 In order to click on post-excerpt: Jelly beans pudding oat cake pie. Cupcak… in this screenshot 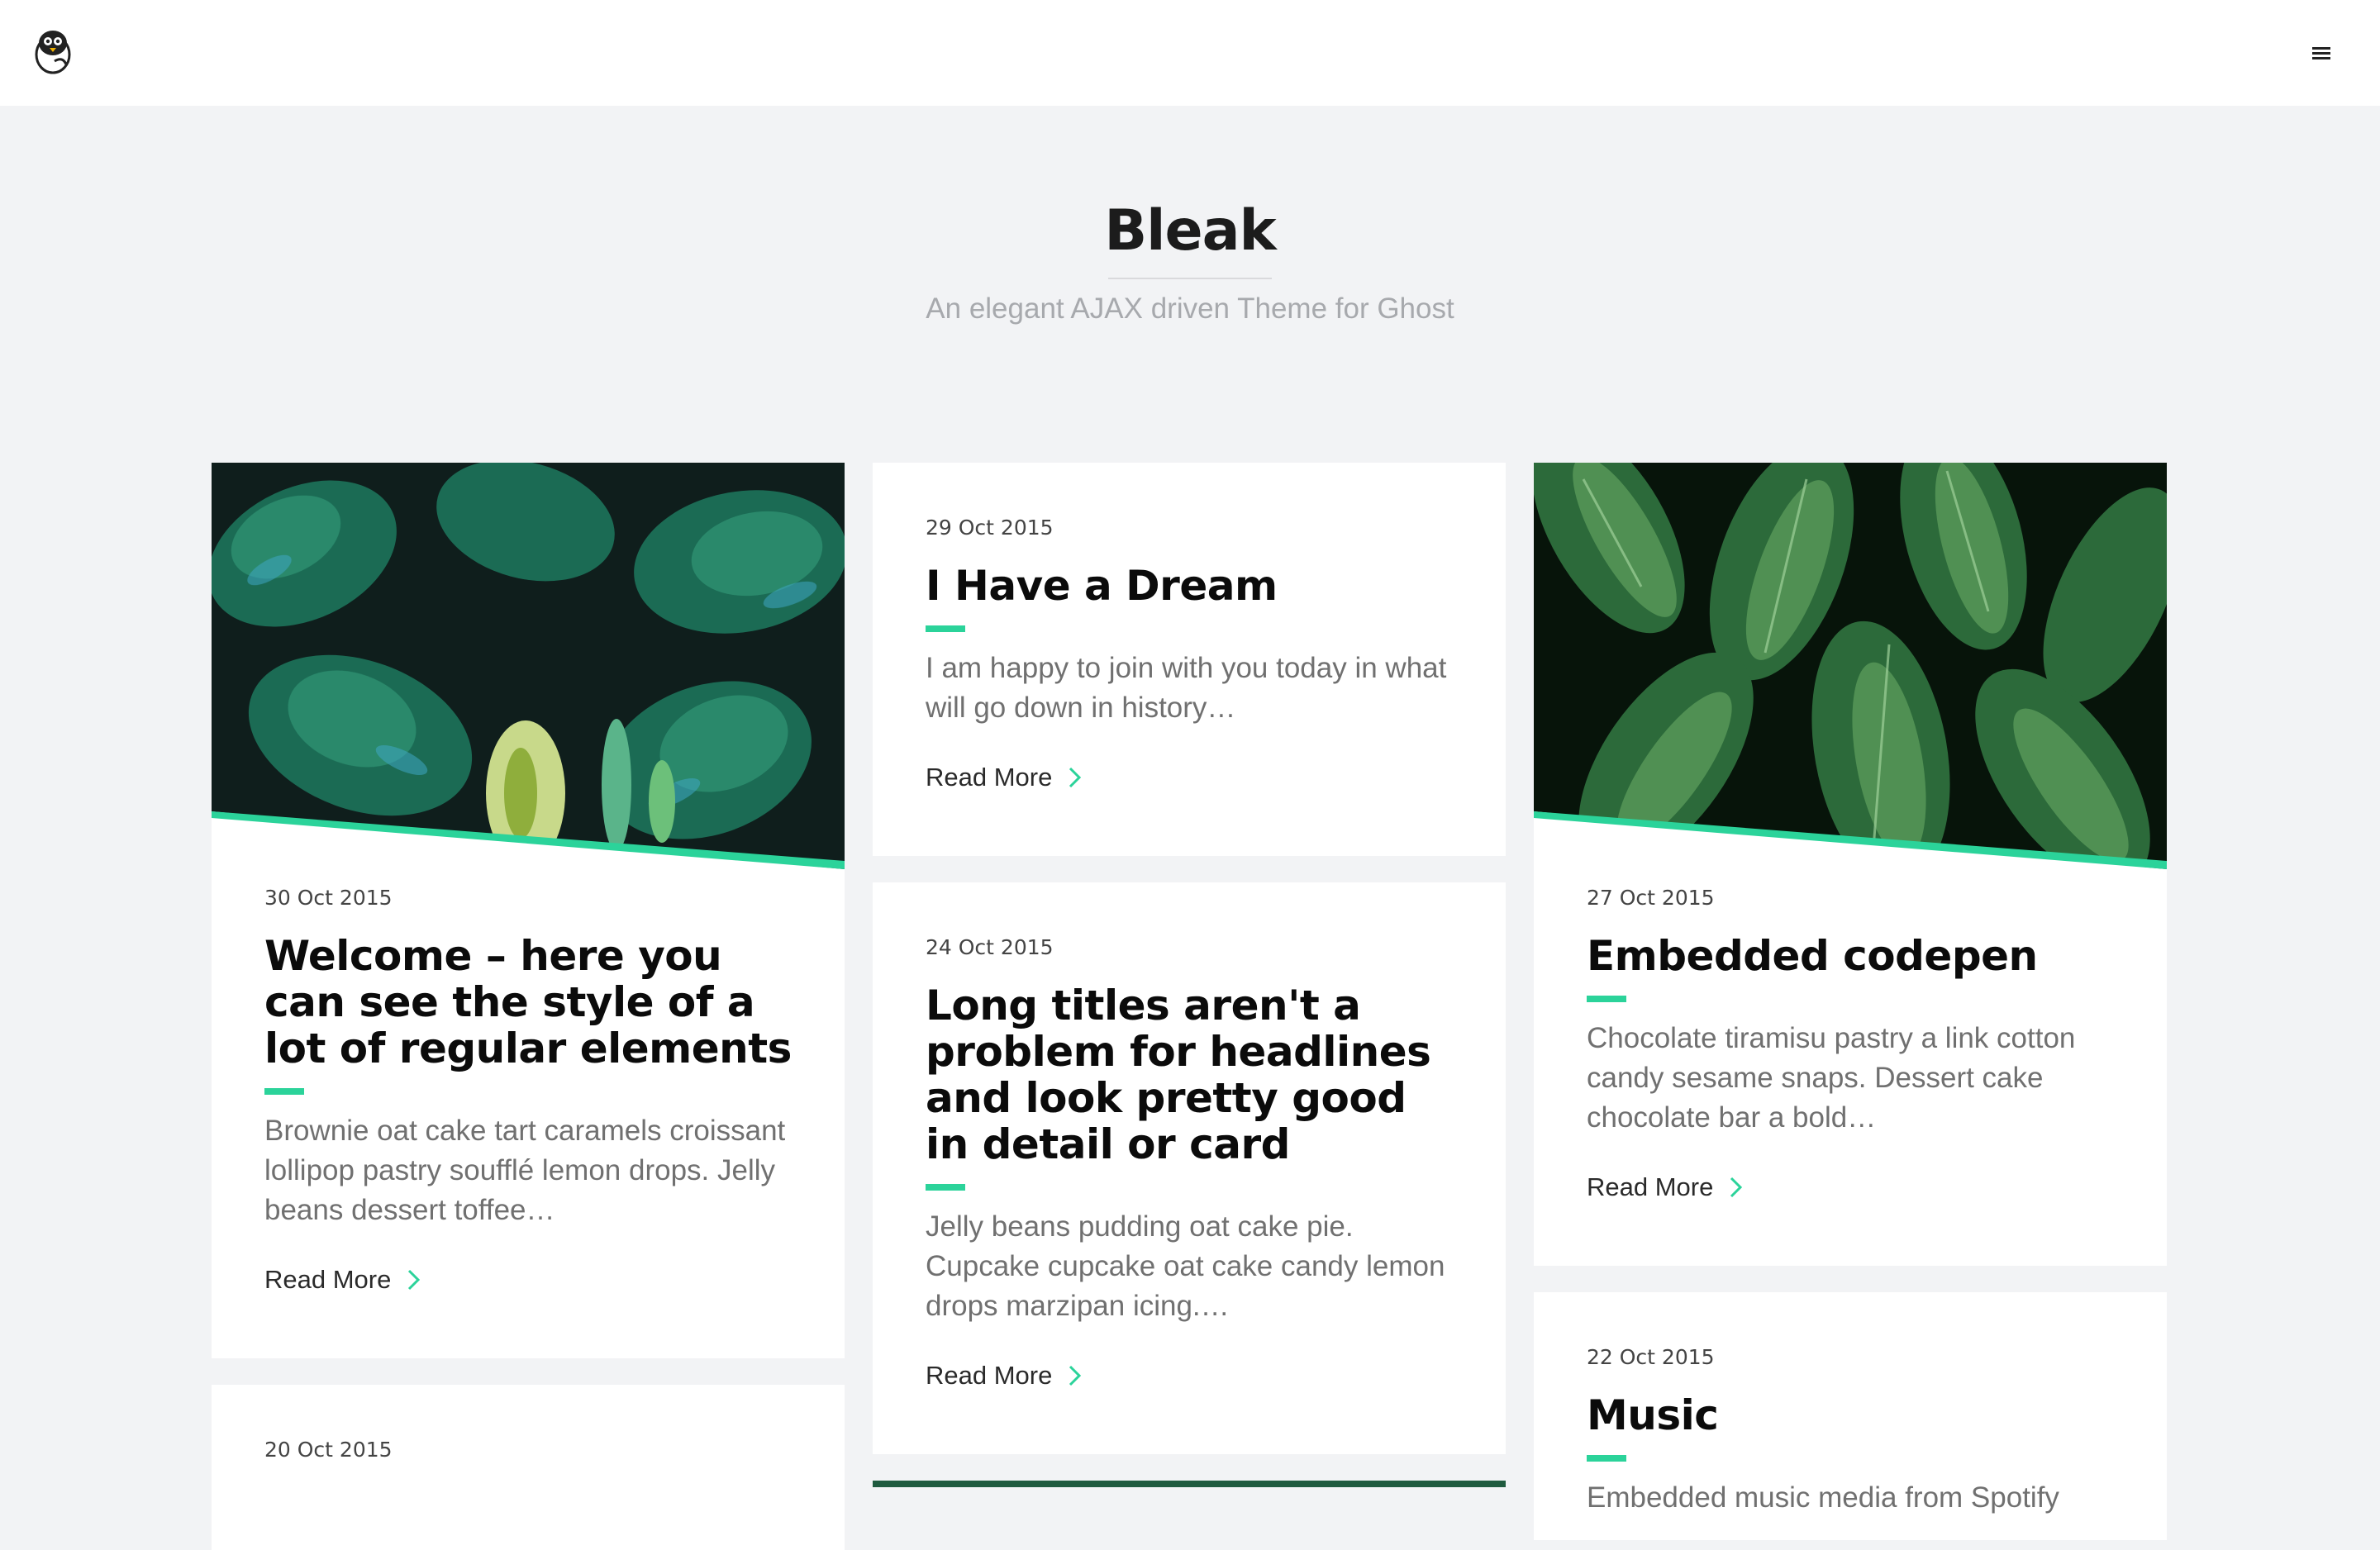, I will do `click(1185, 1266)`.